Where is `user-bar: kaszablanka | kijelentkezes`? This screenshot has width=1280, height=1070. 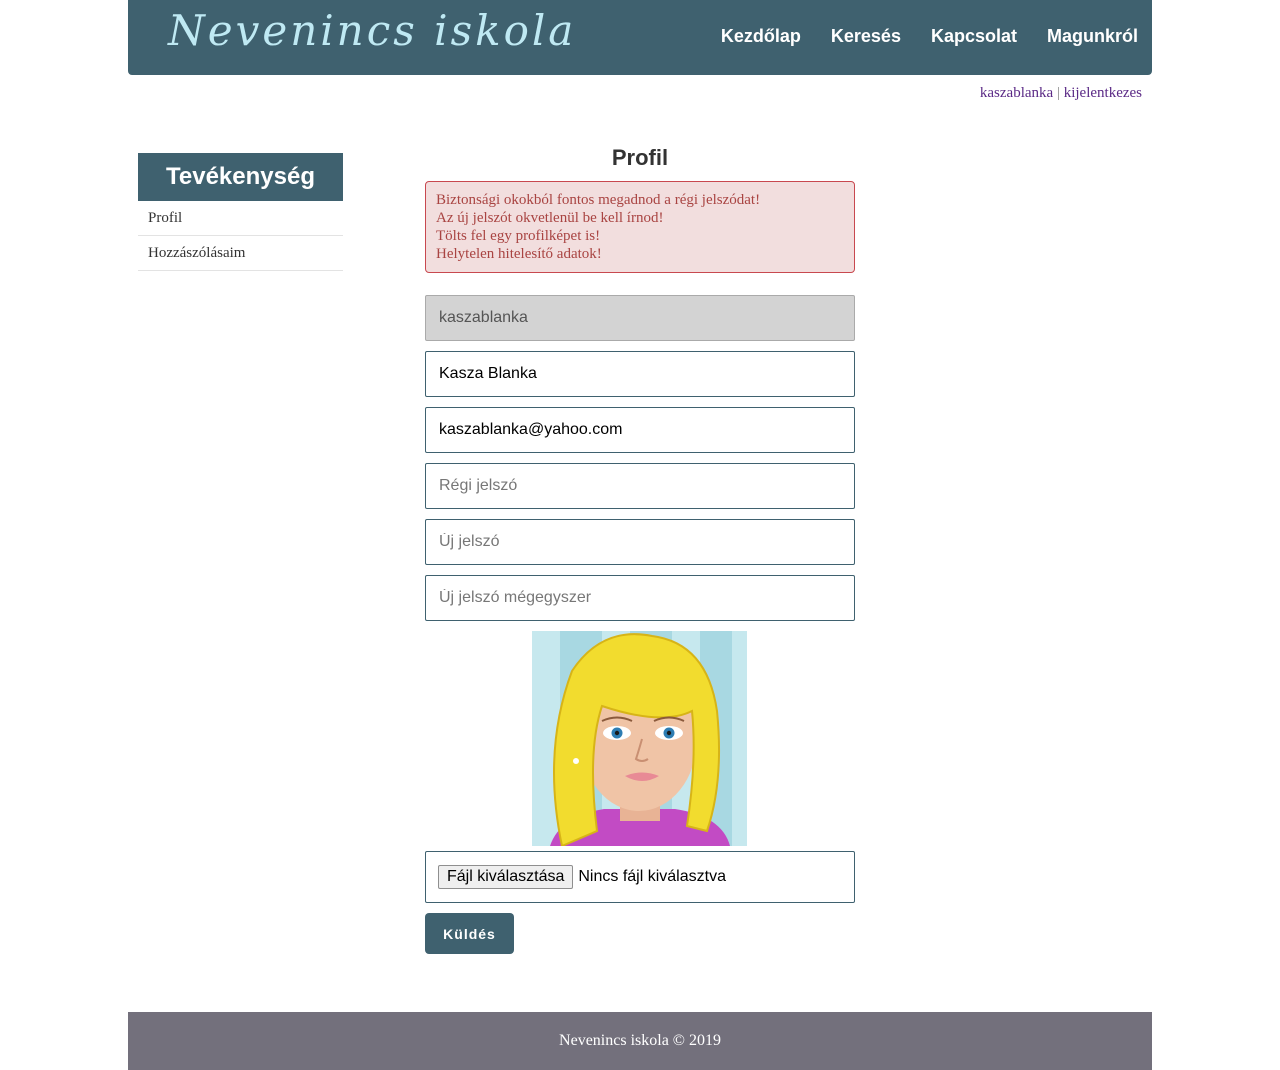 user-bar: kaszablanka | kijelentkezes is located at coordinates (1061, 93).